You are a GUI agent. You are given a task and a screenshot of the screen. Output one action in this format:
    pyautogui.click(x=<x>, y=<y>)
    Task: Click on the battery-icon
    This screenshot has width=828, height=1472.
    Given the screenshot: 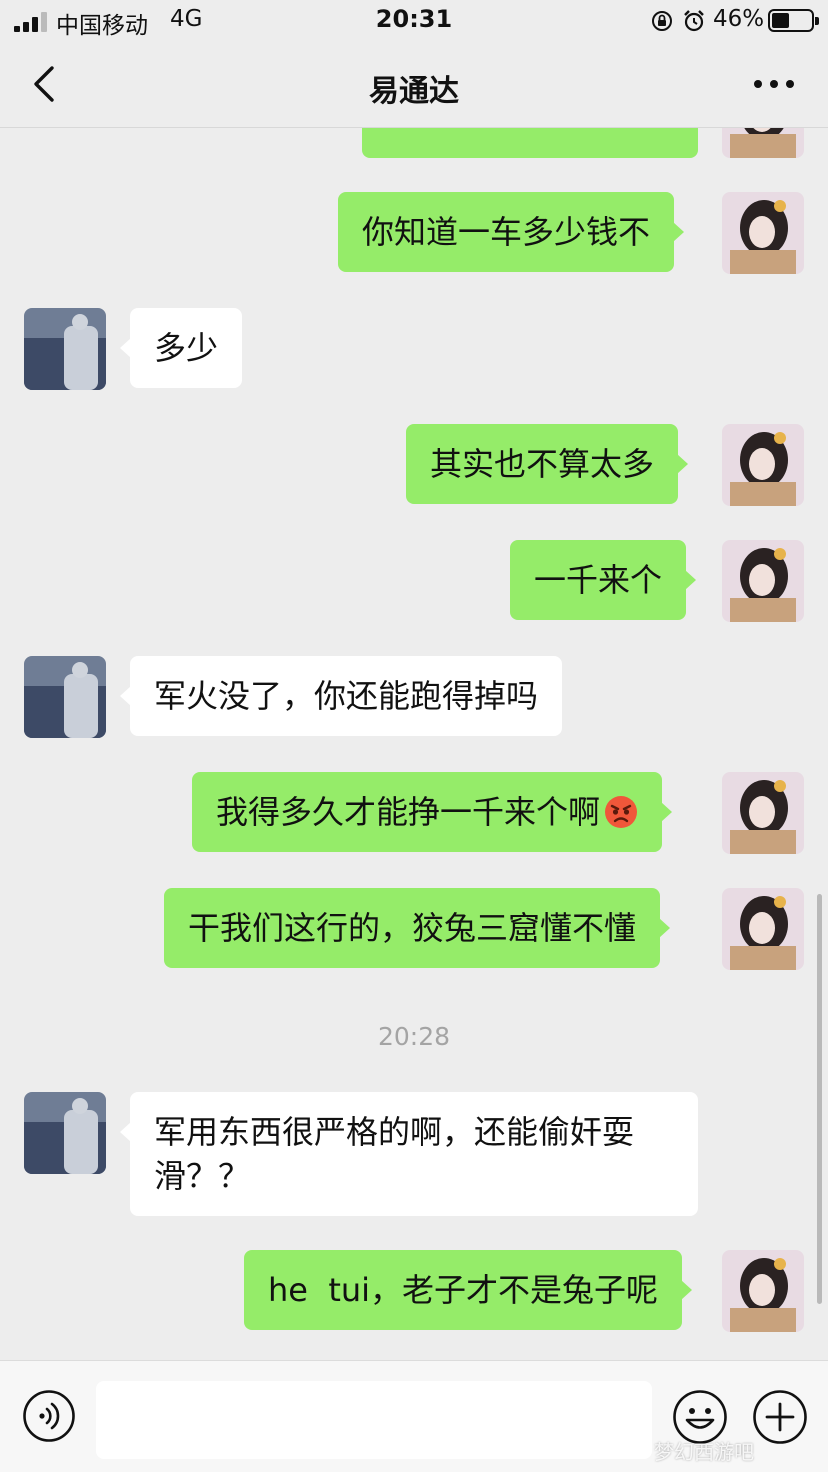 What is the action you would take?
    pyautogui.click(x=793, y=20)
    